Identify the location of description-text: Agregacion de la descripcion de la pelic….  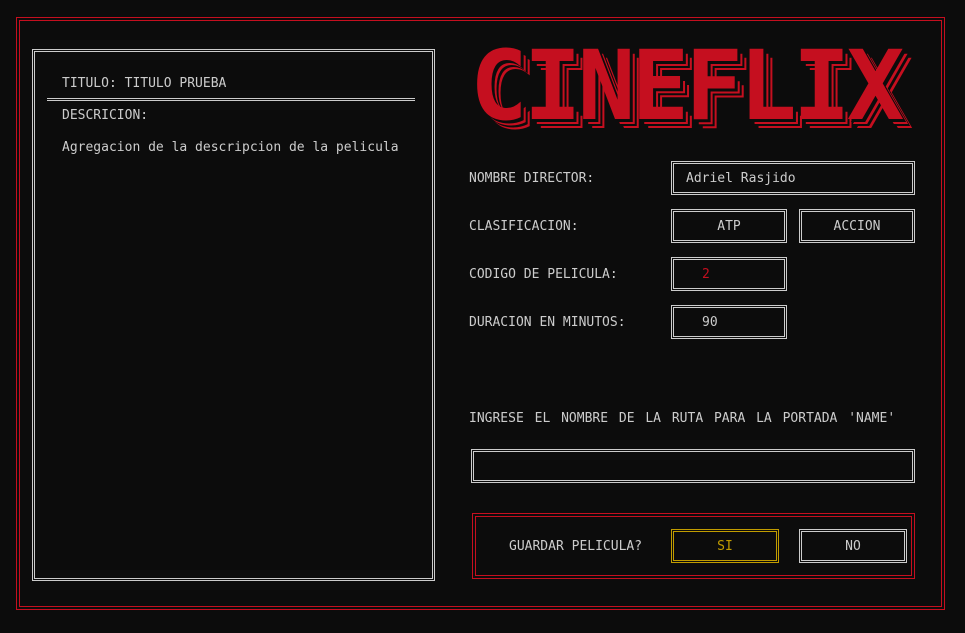
(230, 147).